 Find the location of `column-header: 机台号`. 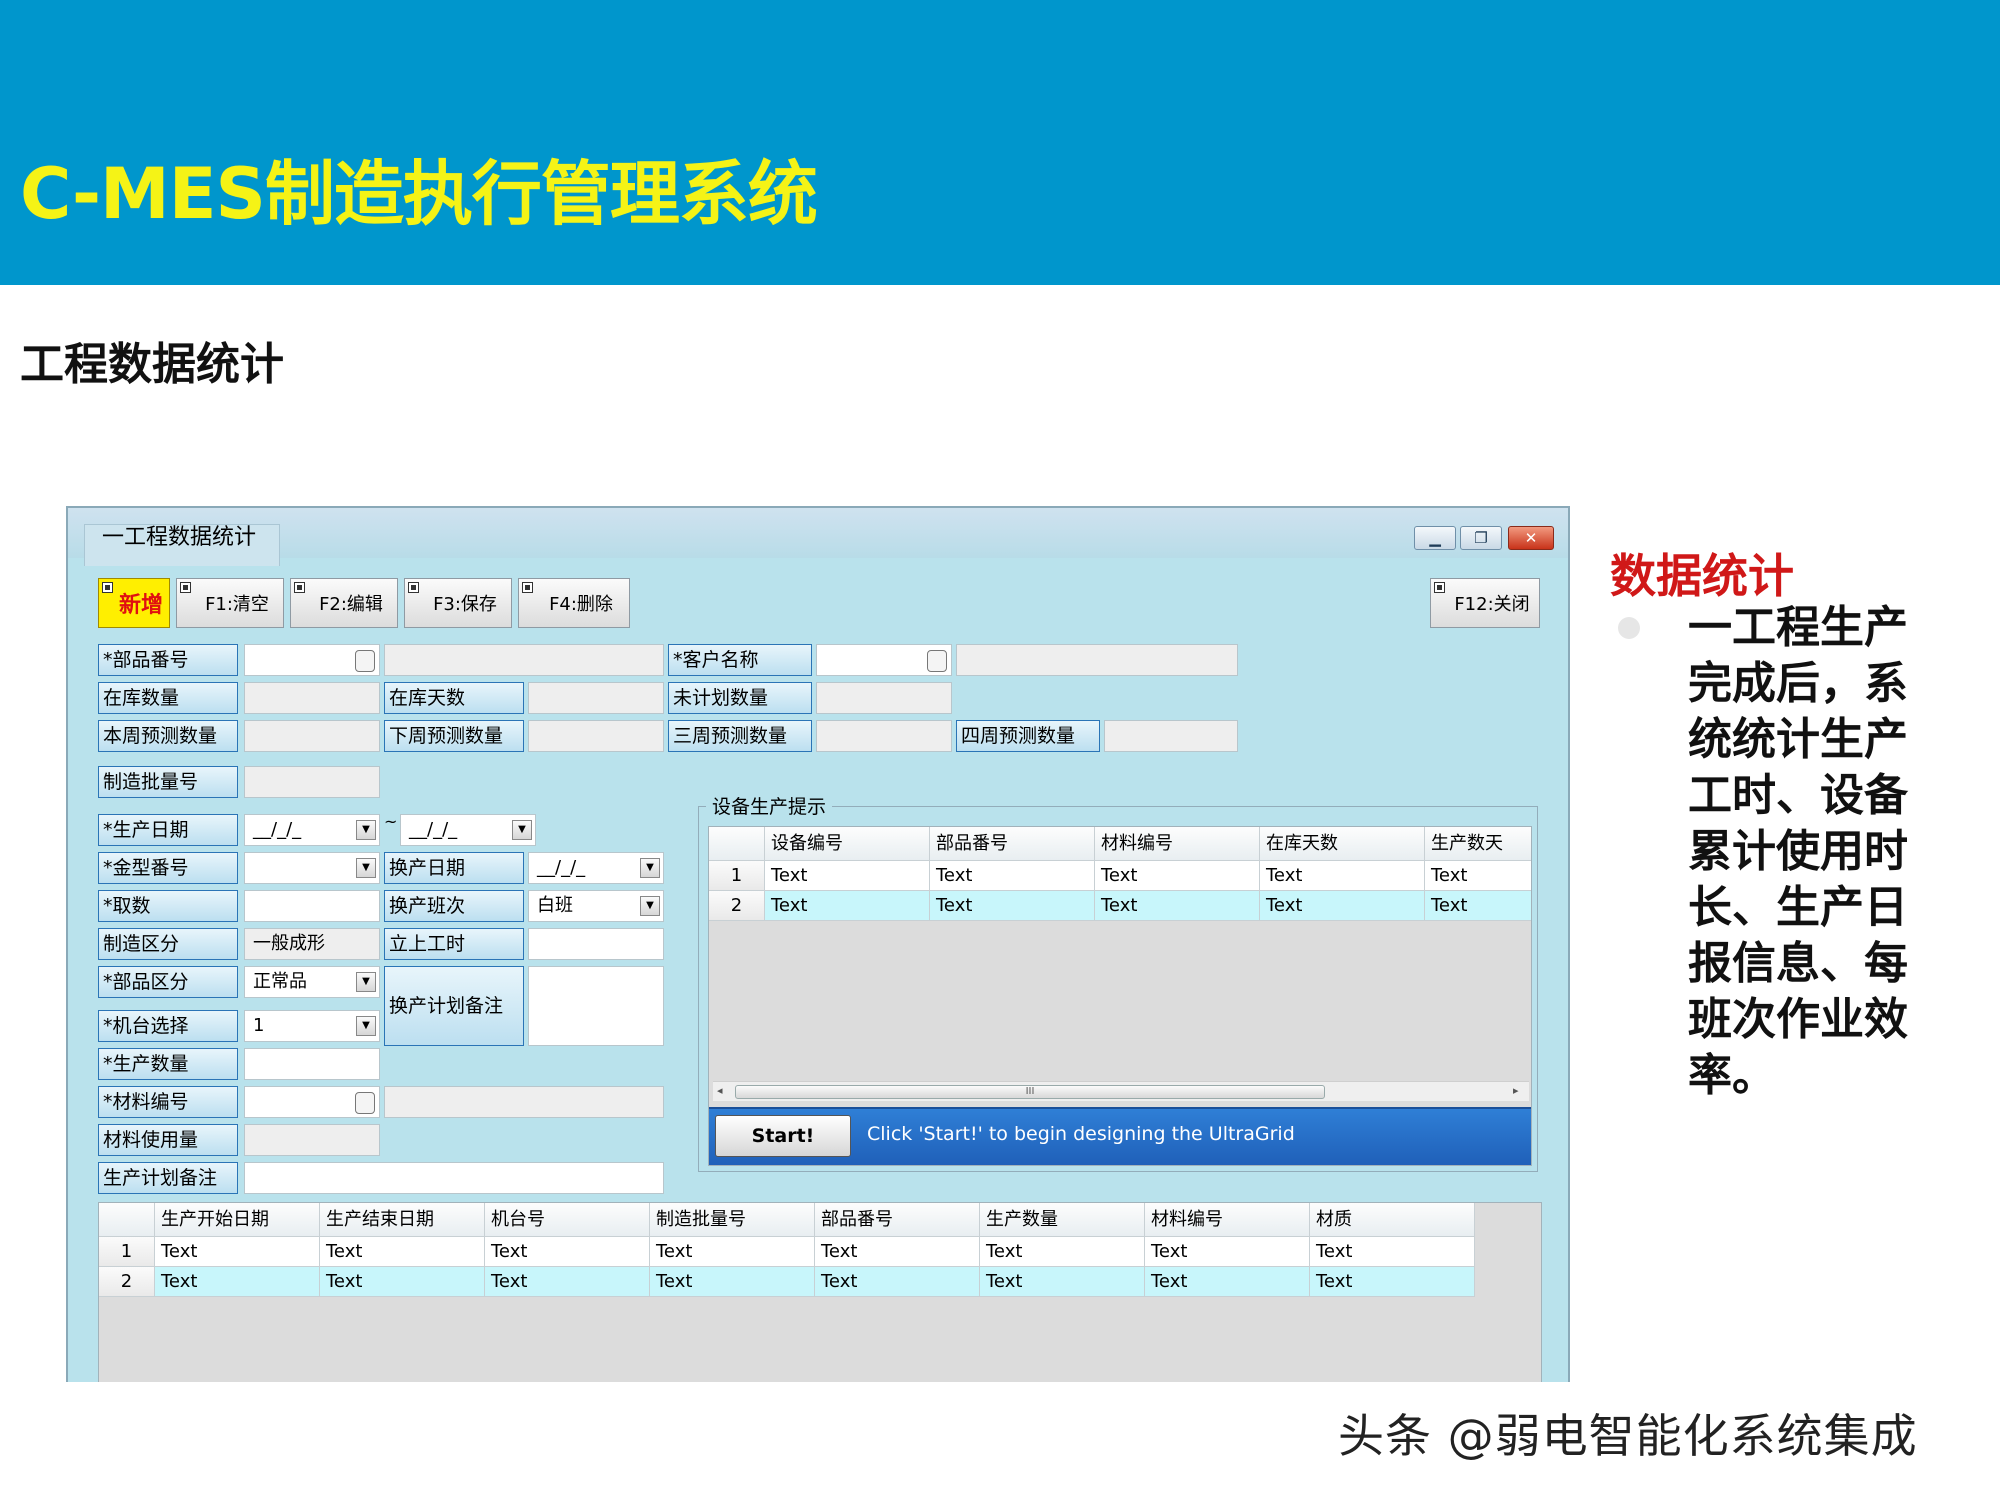

column-header: 机台号 is located at coordinates (567, 1220).